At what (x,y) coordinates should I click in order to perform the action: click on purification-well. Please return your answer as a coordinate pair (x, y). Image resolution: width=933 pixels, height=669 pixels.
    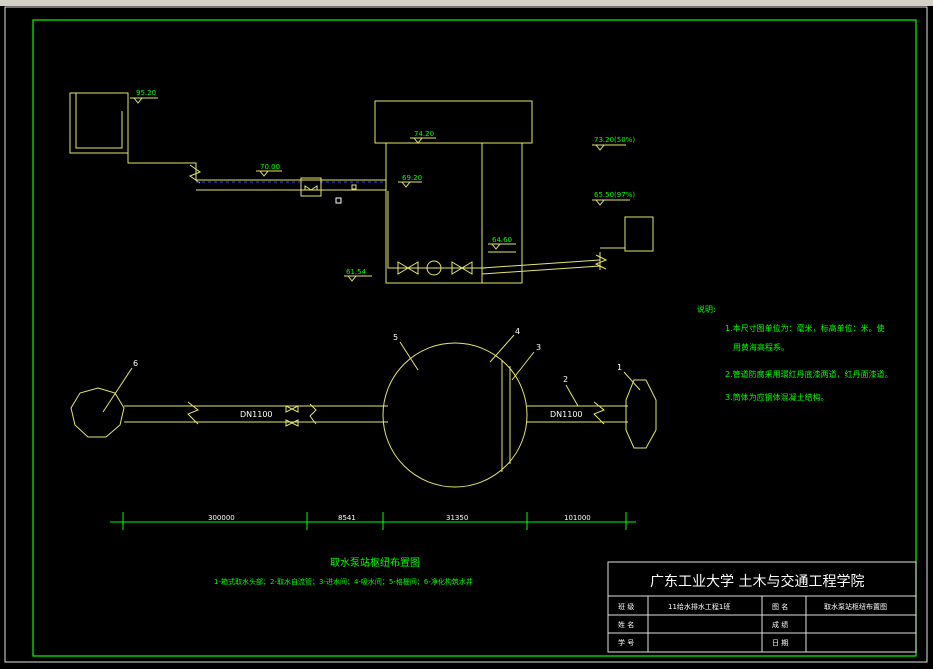
    Looking at the image, I should click on (97, 412).